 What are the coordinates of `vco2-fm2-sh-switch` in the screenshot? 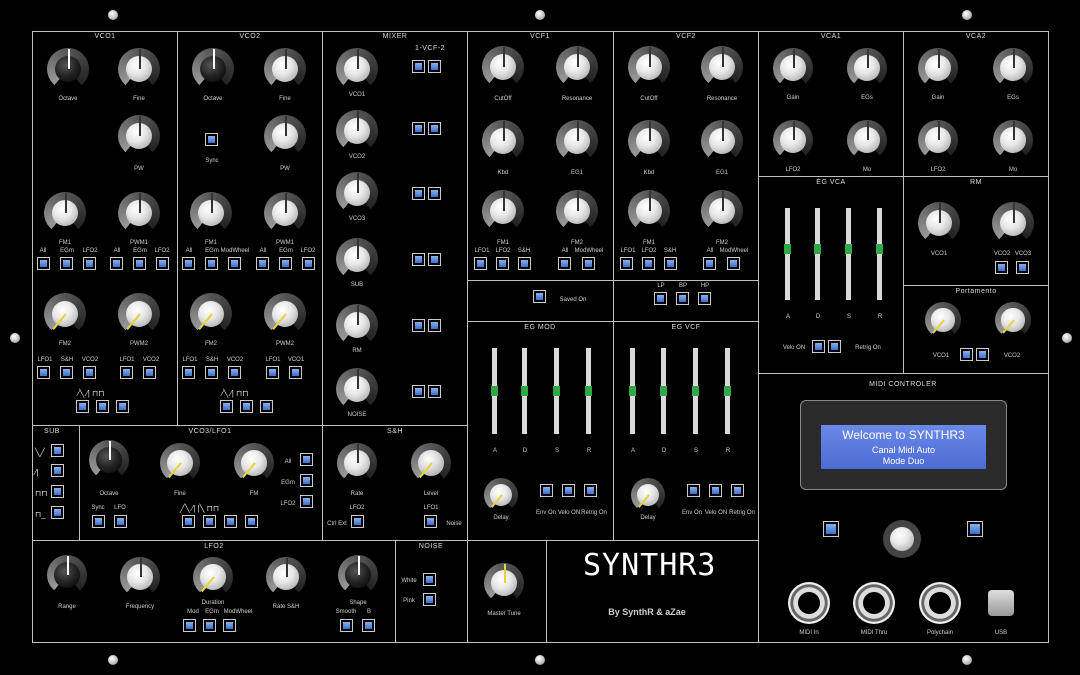 It's located at (211, 372).